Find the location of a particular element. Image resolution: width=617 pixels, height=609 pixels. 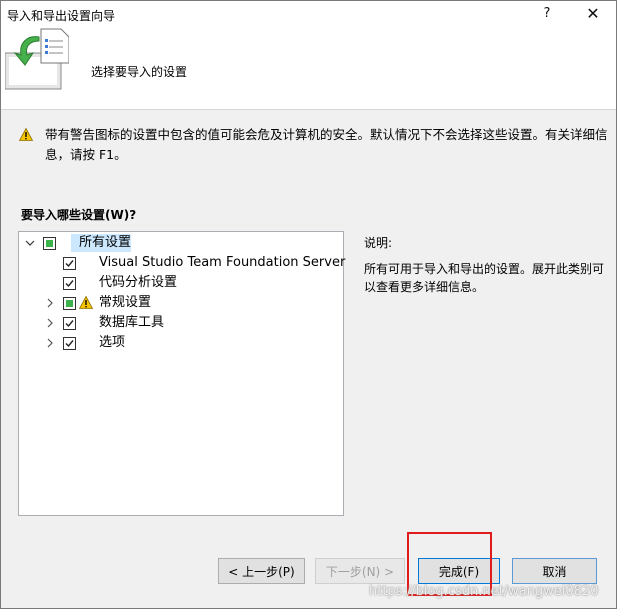

tree-node-options: 选项 is located at coordinates (183, 343).